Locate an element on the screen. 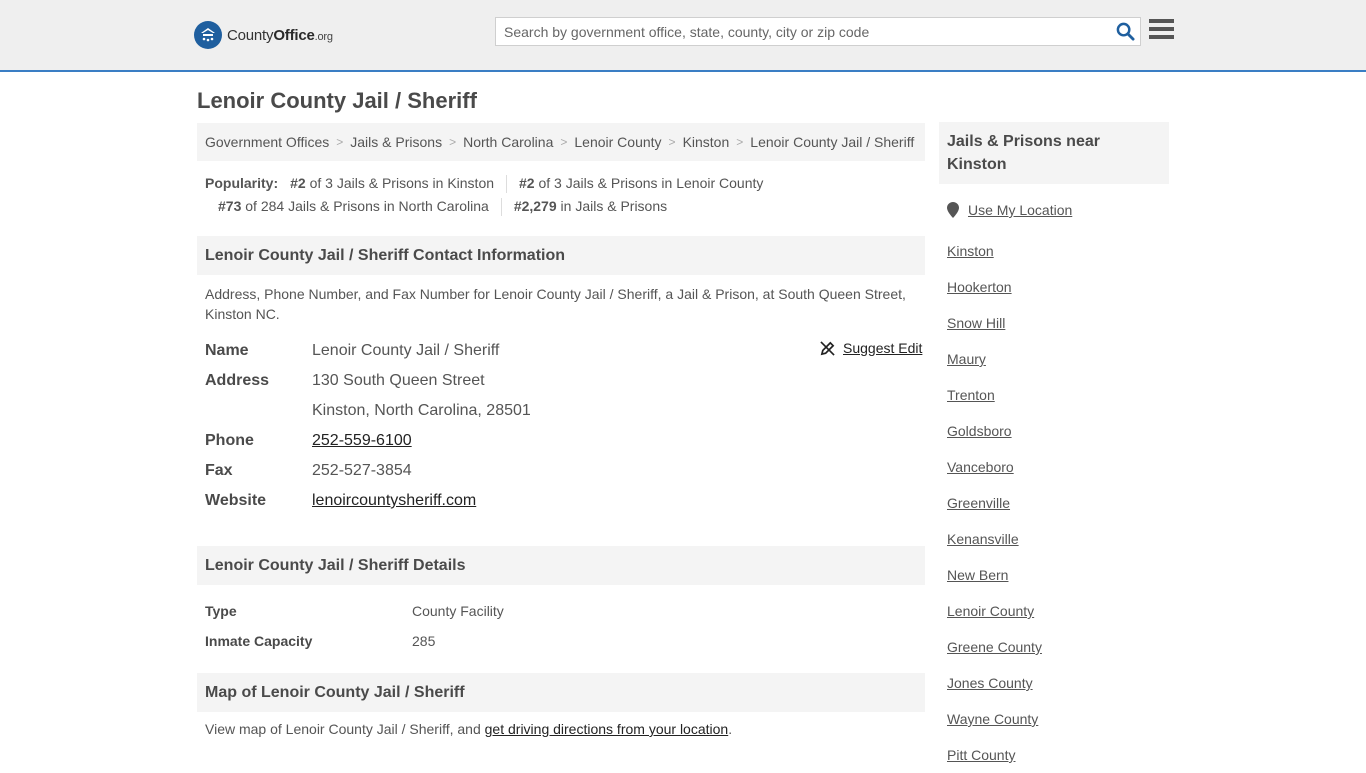  page-title: Lenoir County Jail / Sheriff is located at coordinates (337, 100).